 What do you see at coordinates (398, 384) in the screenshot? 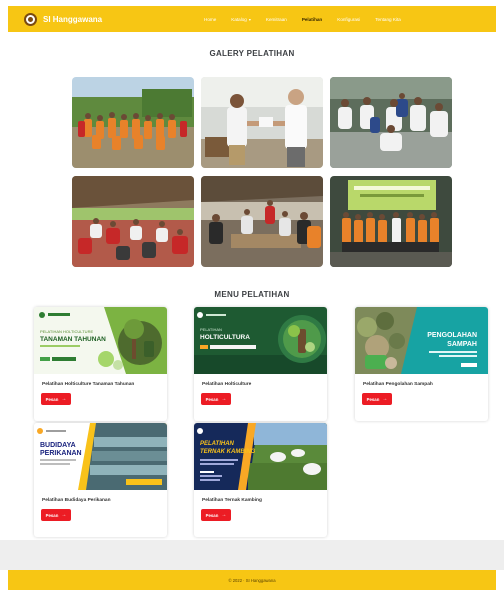
I see `card-title: Pelatihan Pengolahan Sampah` at bounding box center [398, 384].